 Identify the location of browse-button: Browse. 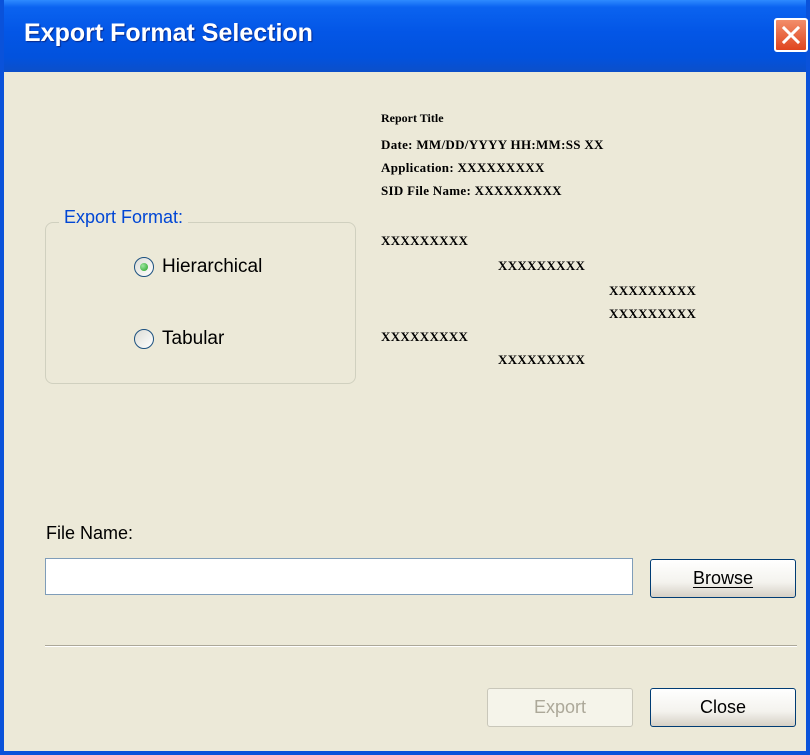
(723, 578).